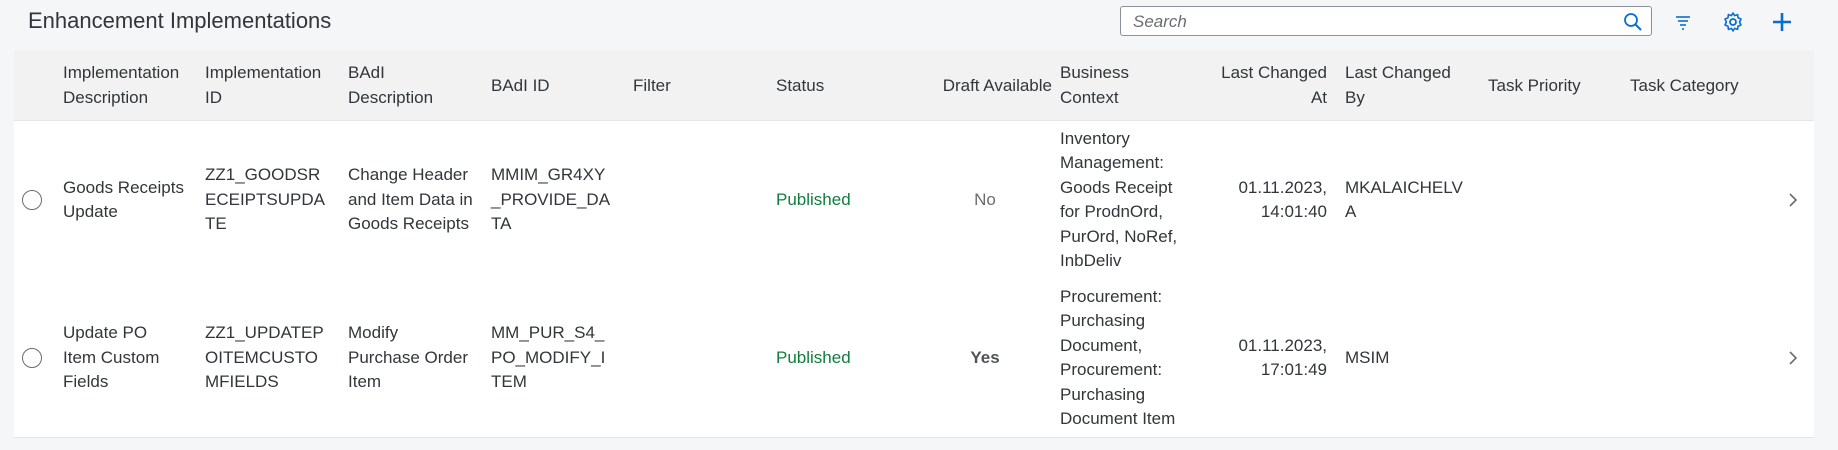 The height and width of the screenshot is (450, 1838). Describe the element at coordinates (1553, 85) in the screenshot. I see `column-header-task-priority: Task Priority` at that location.